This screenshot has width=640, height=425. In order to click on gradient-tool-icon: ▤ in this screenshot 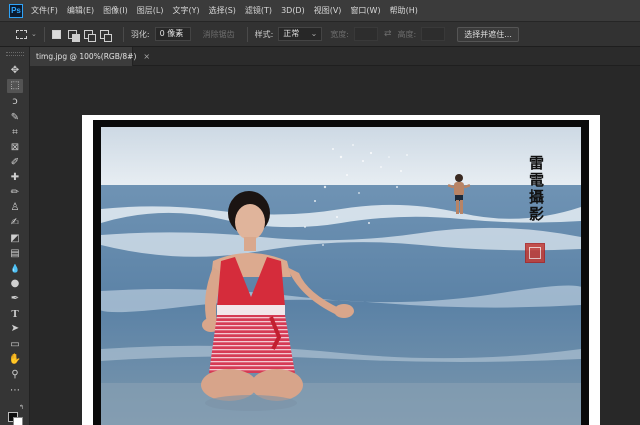, I will do `click(15, 254)`.